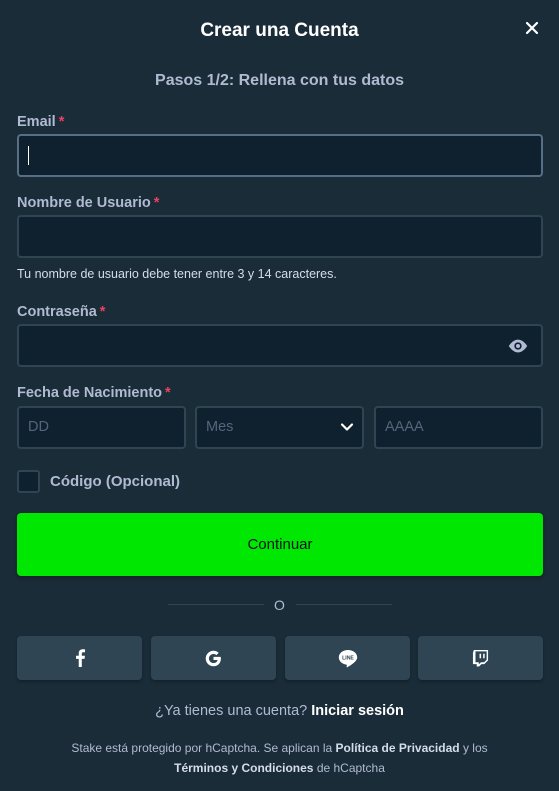 This screenshot has width=559, height=791. Describe the element at coordinates (404, 427) in the screenshot. I see `dob-year-placeholder: AAAA` at that location.